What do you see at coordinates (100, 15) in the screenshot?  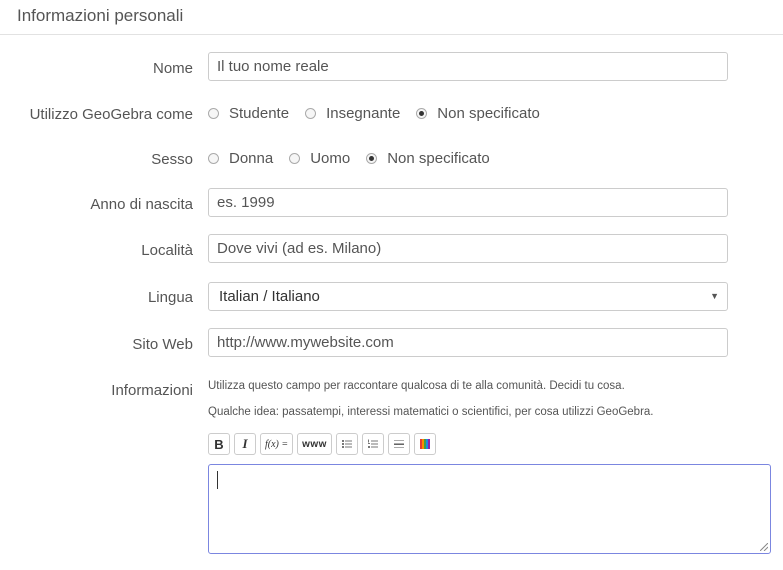 I see `section-title: Informazioni personali` at bounding box center [100, 15].